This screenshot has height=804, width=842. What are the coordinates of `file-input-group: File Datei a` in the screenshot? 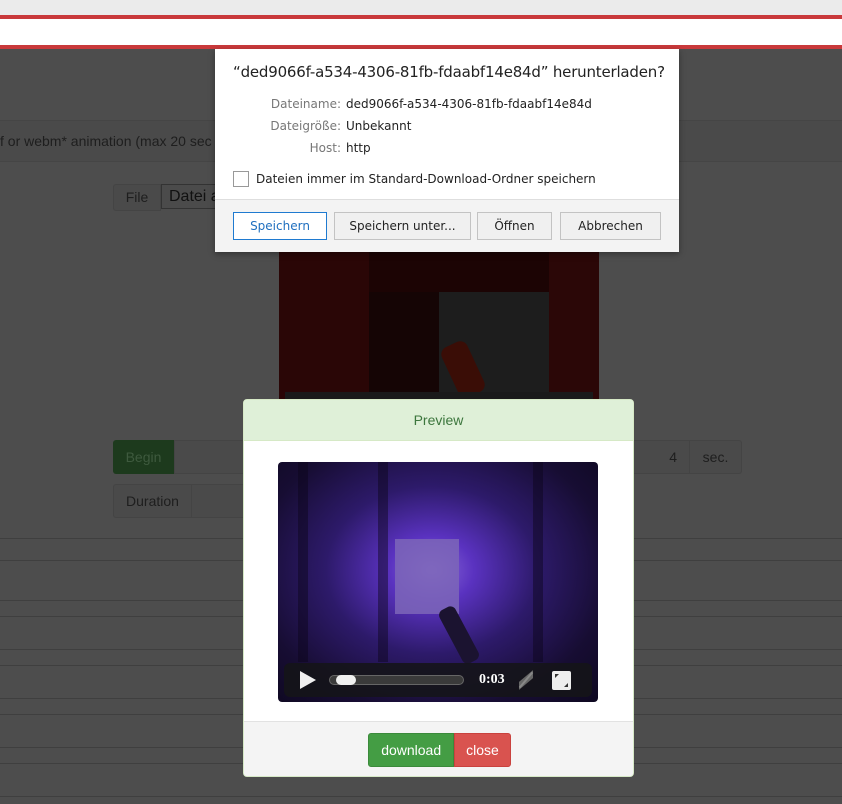 It's located at (167, 197).